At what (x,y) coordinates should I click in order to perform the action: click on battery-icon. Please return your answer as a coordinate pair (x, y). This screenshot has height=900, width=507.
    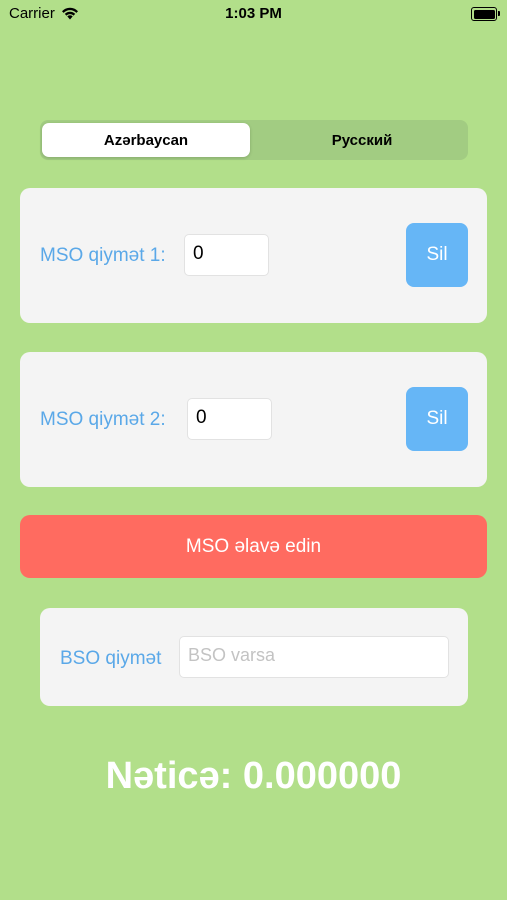
    Looking at the image, I should click on (485, 14).